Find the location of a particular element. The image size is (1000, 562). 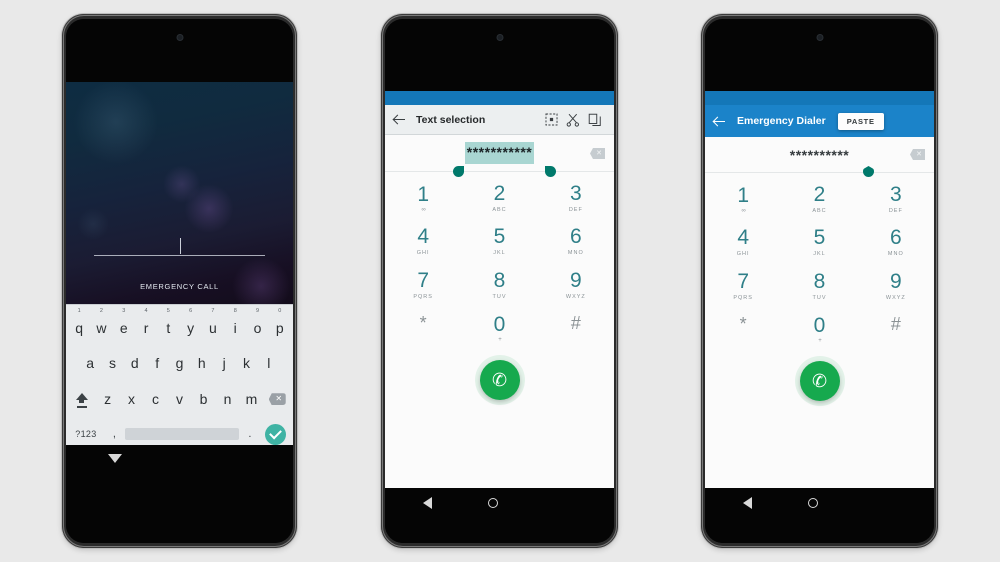

cut-icon is located at coordinates (573, 120).